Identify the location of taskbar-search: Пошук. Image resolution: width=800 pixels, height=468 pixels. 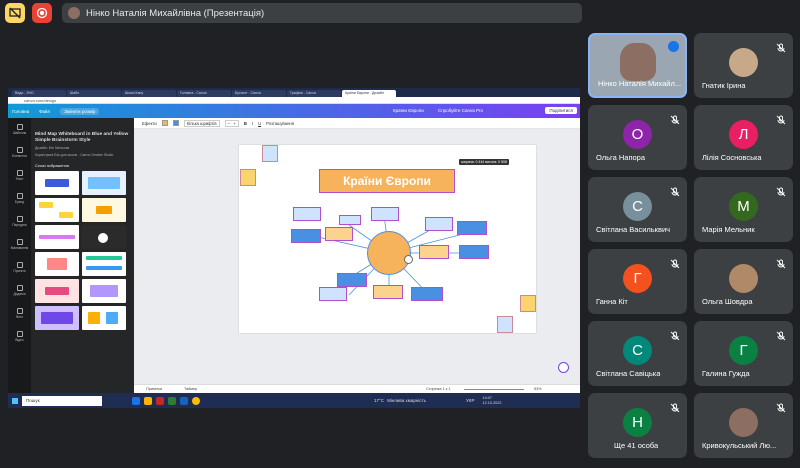
(62, 400).